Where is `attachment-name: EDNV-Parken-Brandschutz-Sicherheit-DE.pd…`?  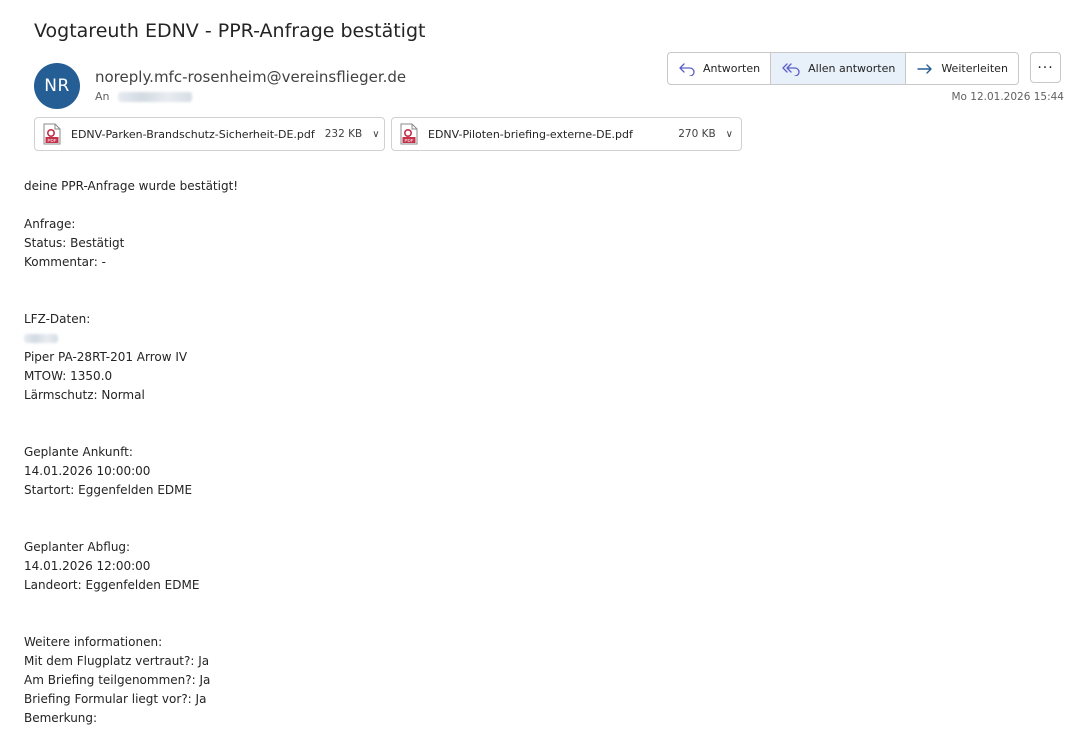
attachment-name: EDNV-Parken-Brandschutz-Sicherheit-DE.pd… is located at coordinates (193, 134).